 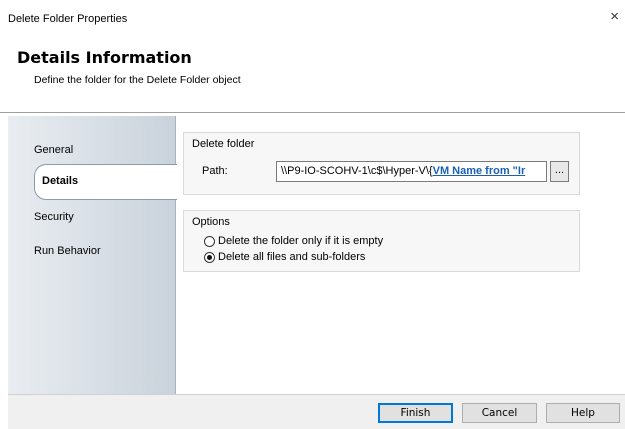 I want to click on path-label: Path:, so click(x=215, y=171).